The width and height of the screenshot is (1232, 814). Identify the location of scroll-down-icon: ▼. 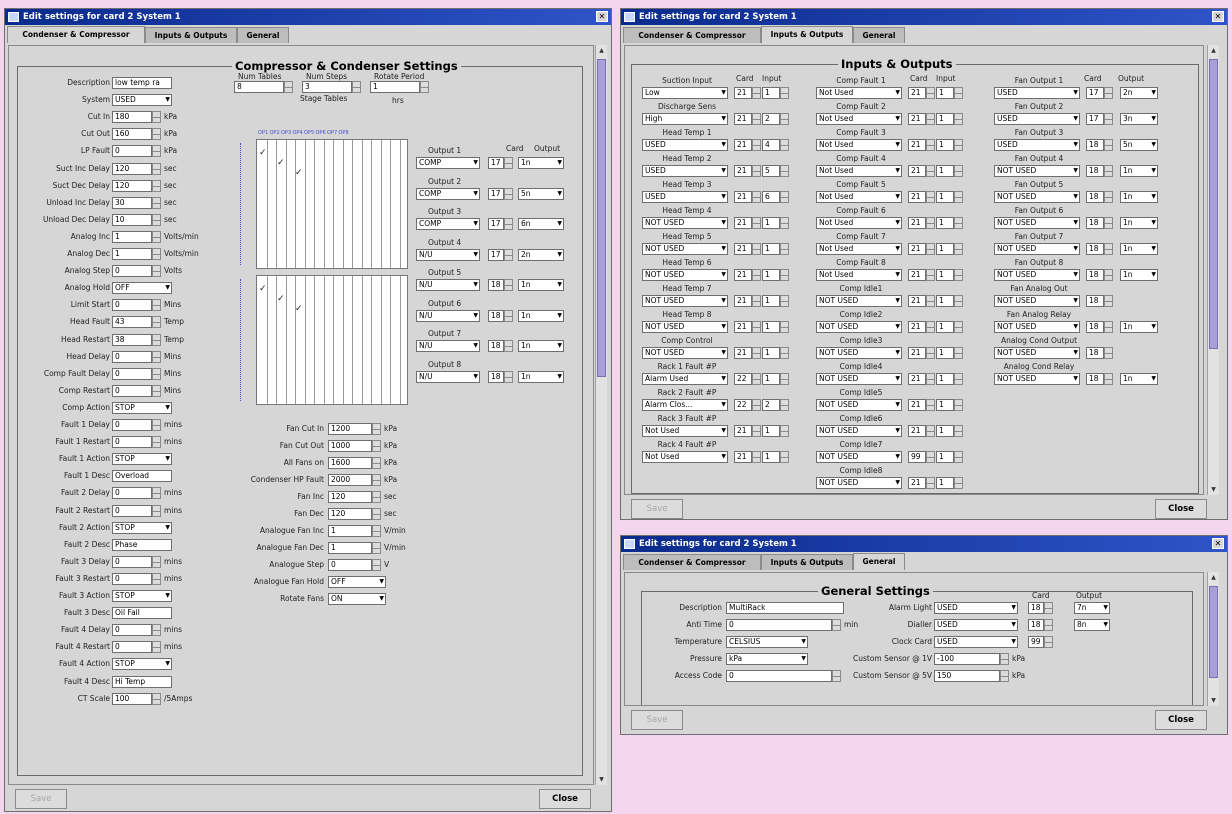
(1213, 489).